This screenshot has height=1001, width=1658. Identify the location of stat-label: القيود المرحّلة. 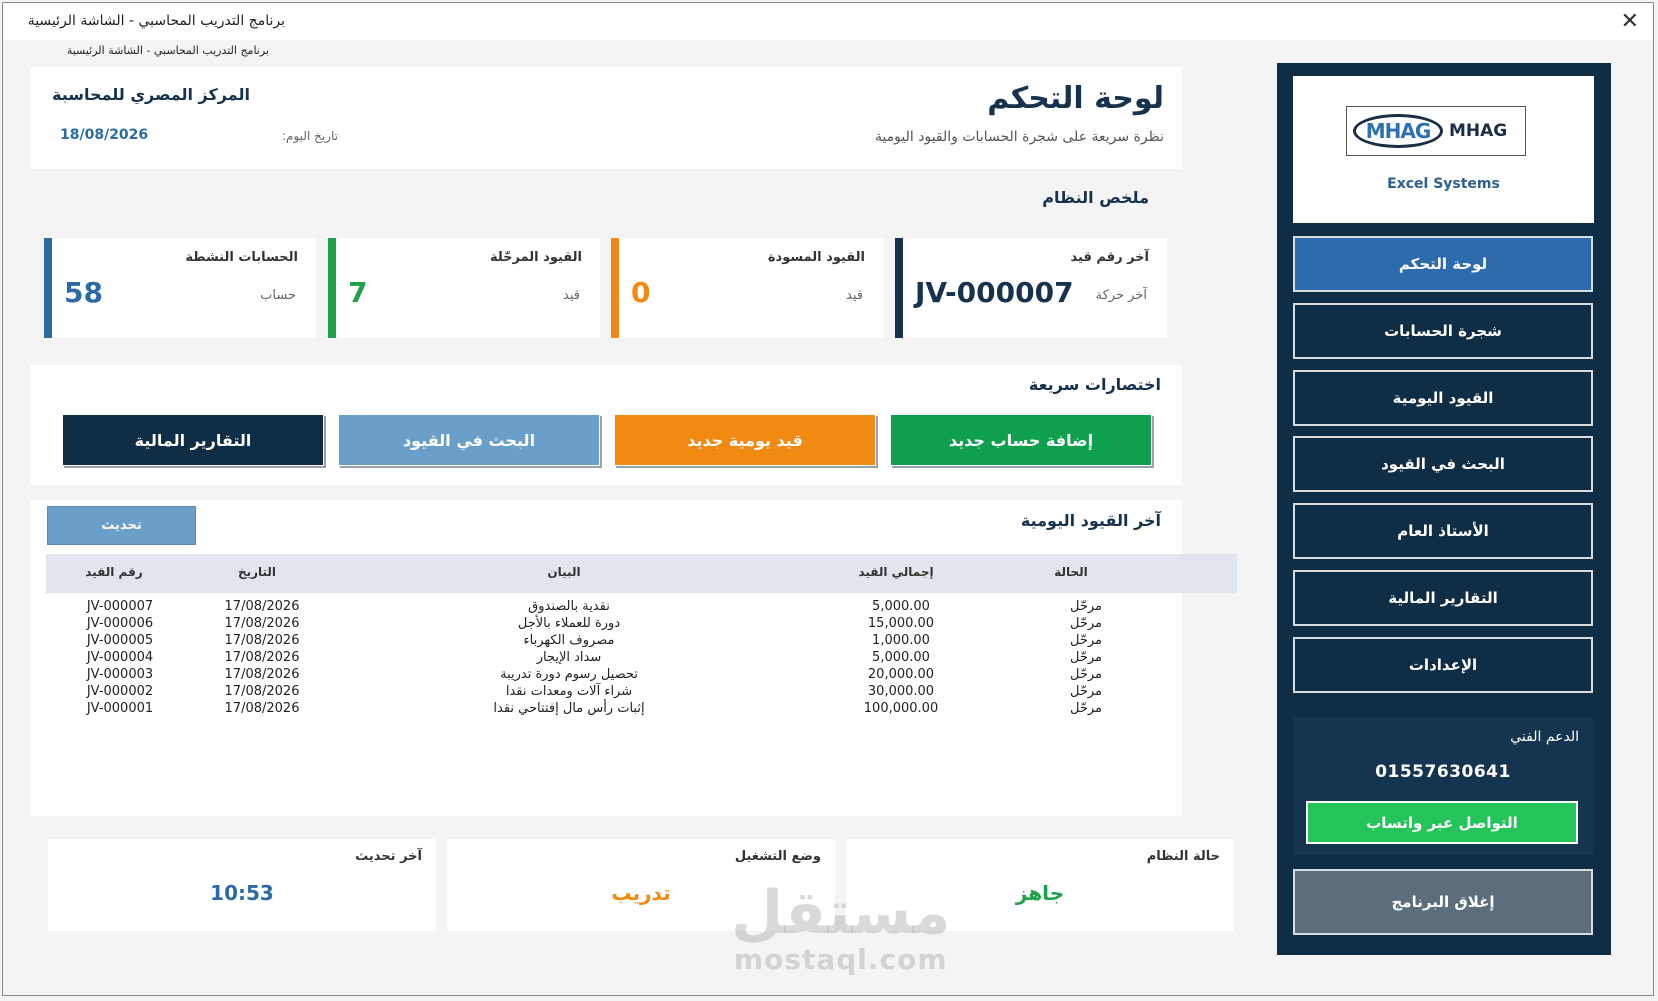
(535, 257).